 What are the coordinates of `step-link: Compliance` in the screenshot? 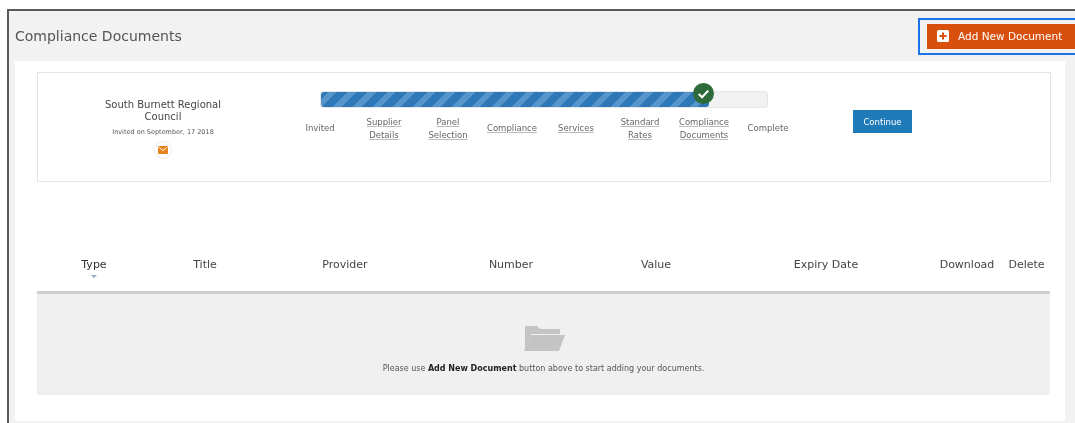 It's located at (511, 128).